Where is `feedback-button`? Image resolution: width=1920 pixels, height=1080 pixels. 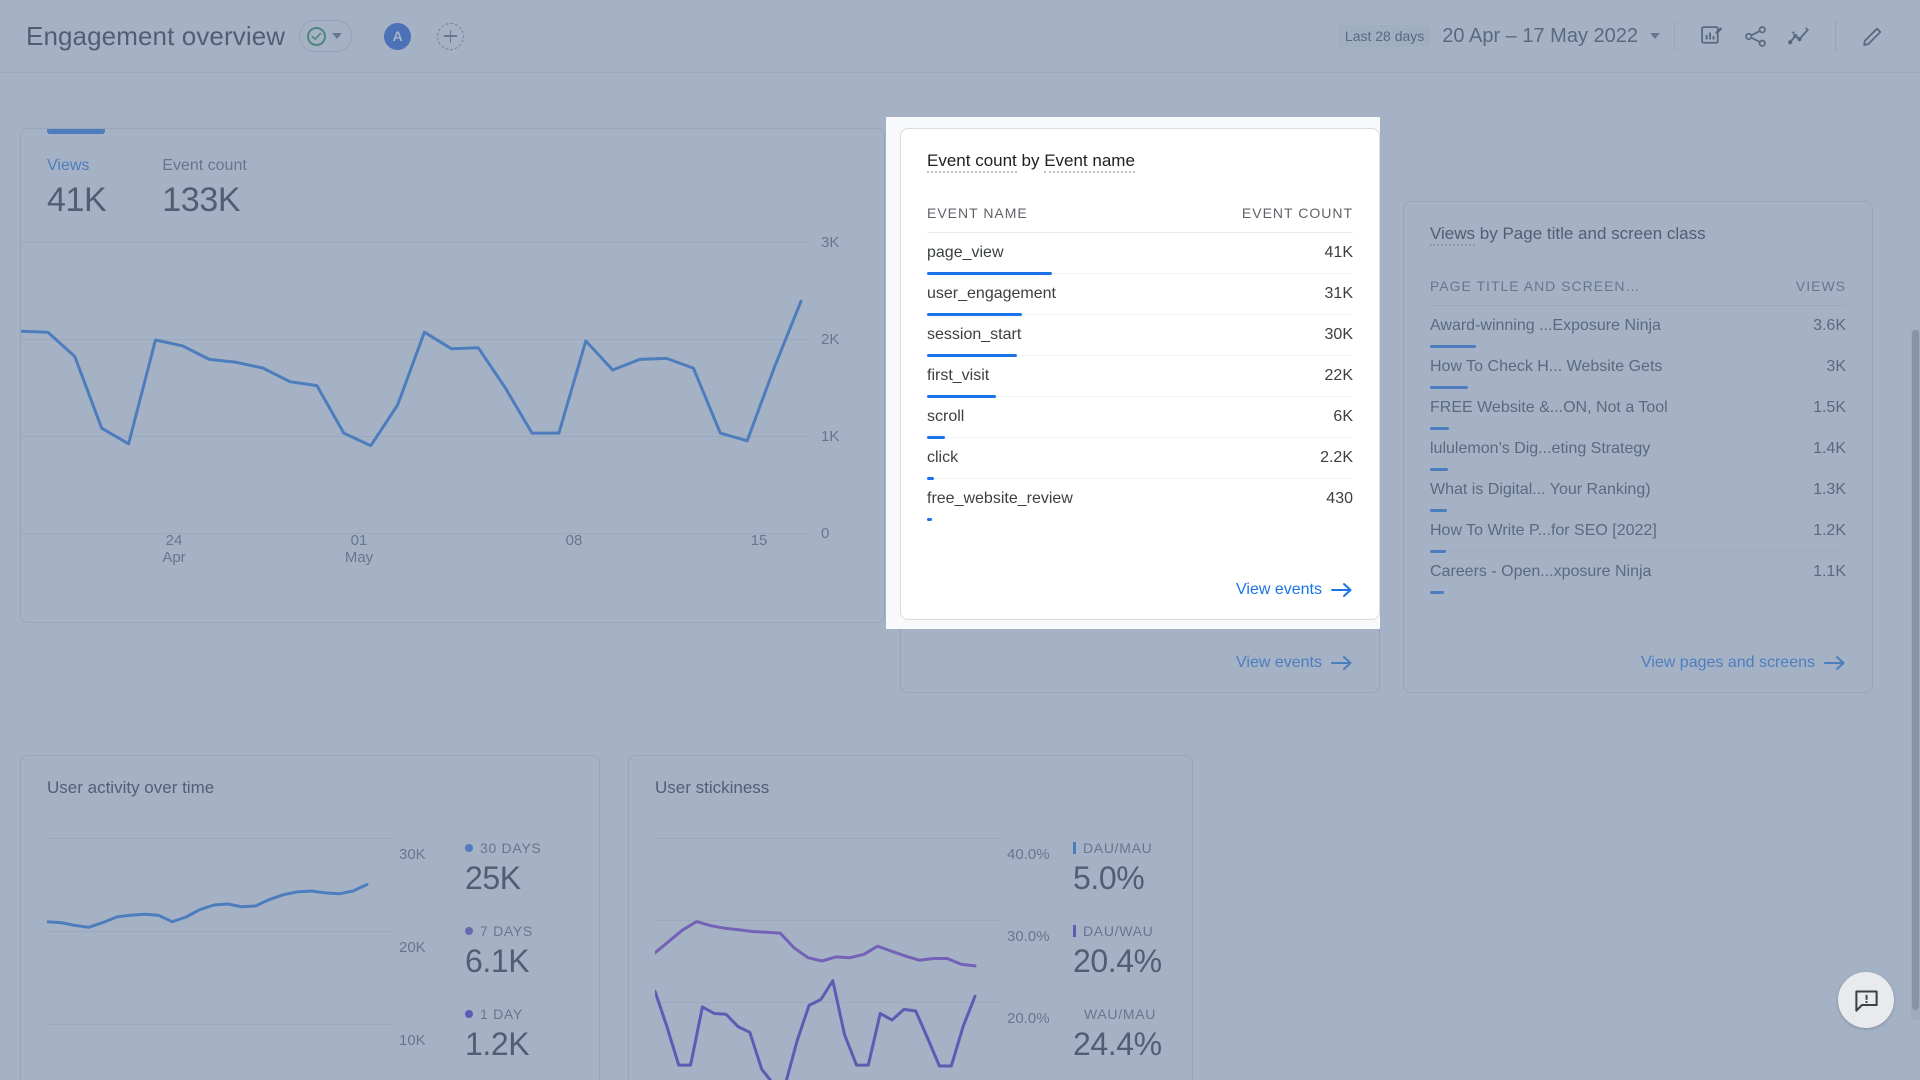 feedback-button is located at coordinates (1866, 1000).